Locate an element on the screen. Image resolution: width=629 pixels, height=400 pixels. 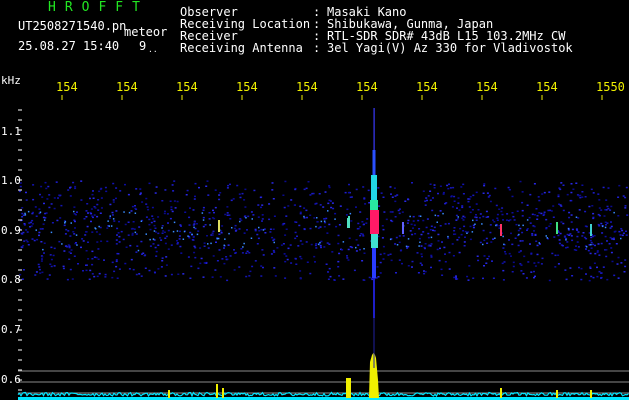
antenna-sep: : is located at coordinates (317, 48).